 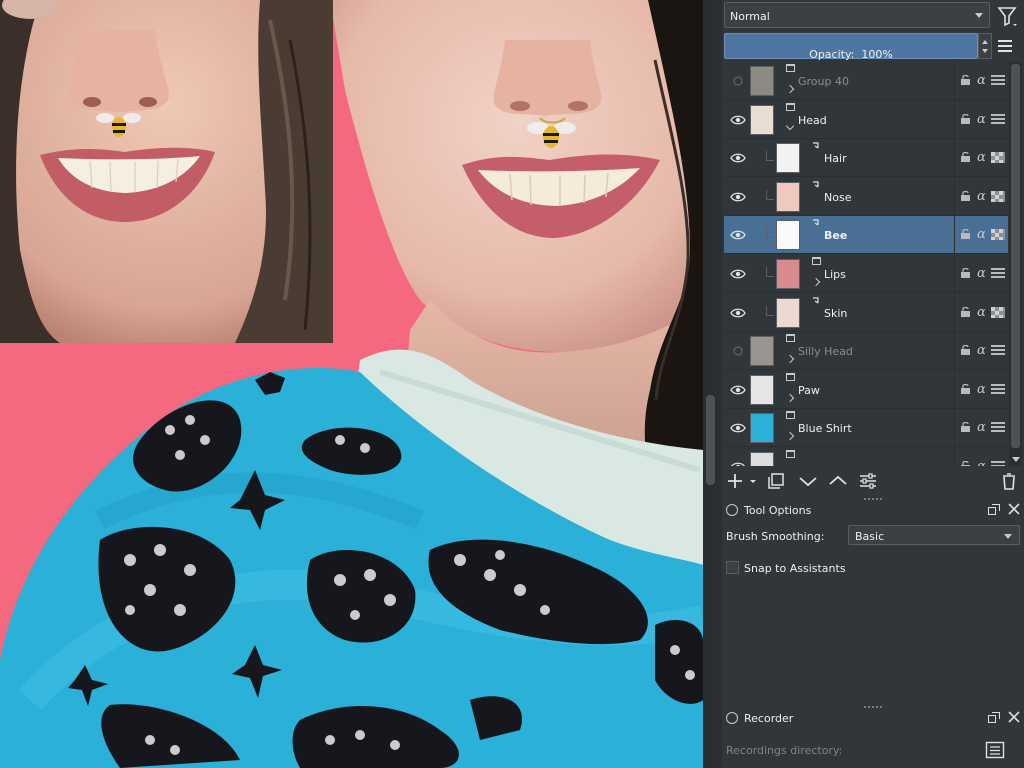 I want to click on recordings-directory-label: Recordings directory:, so click(x=784, y=750).